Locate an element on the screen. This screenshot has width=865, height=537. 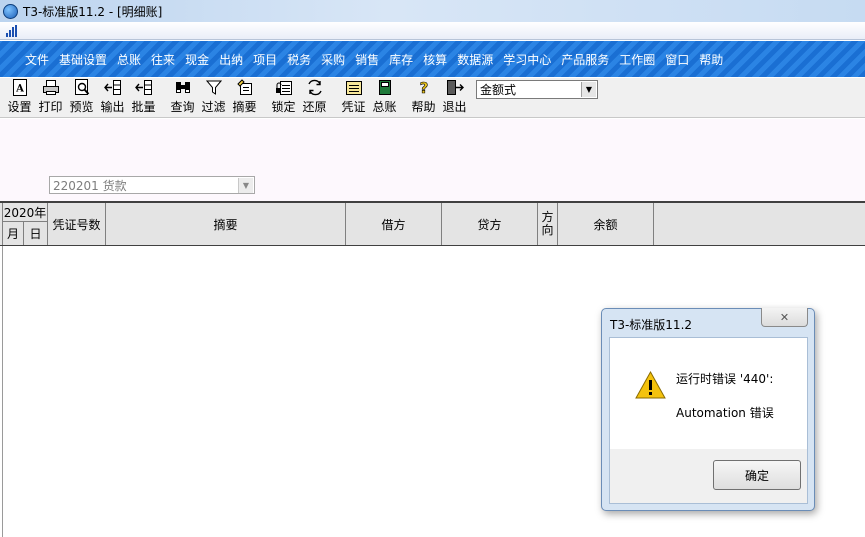
preview-icon is located at coordinates (82, 87).